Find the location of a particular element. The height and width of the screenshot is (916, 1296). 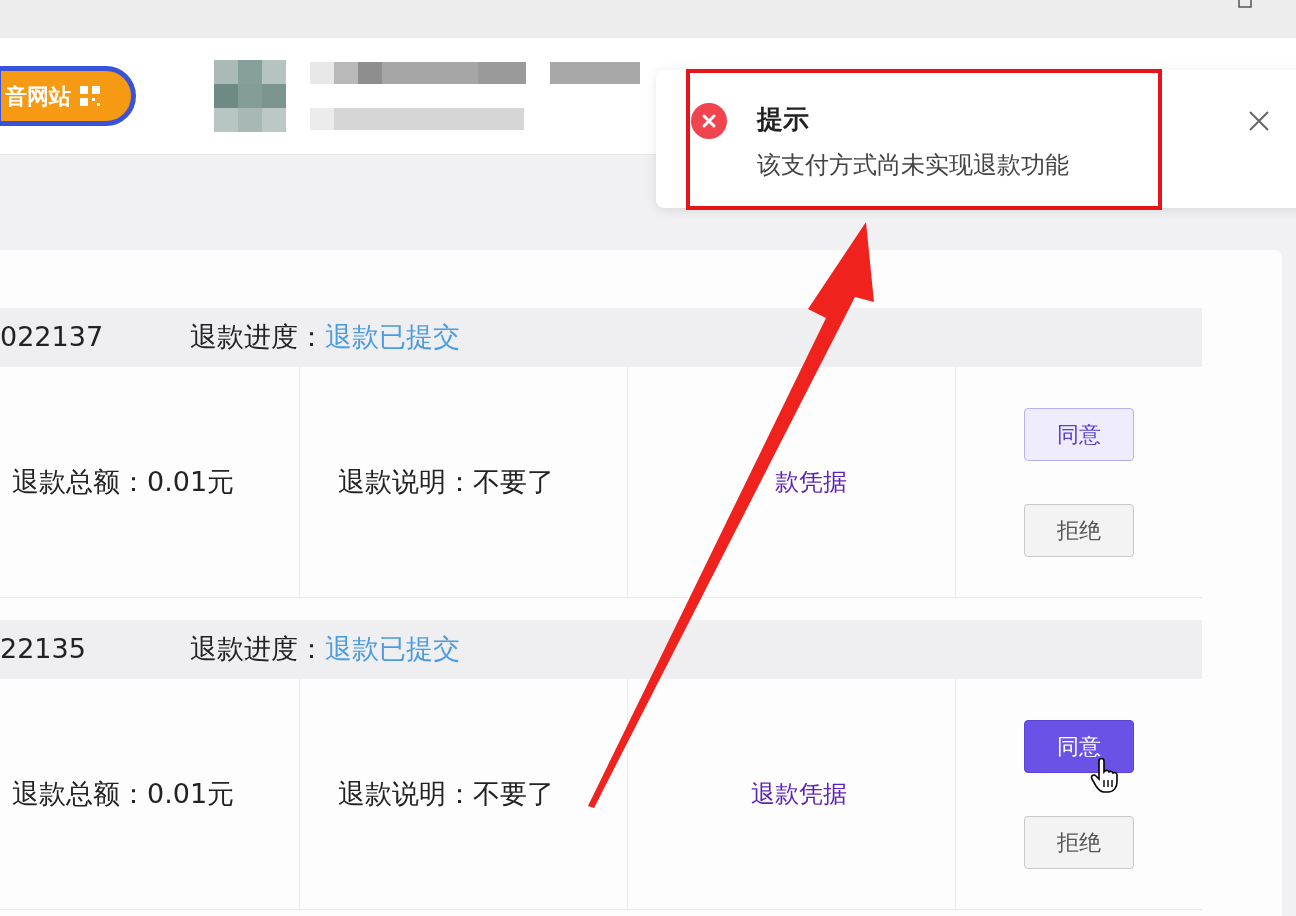

qr-code-icon is located at coordinates (90, 96).